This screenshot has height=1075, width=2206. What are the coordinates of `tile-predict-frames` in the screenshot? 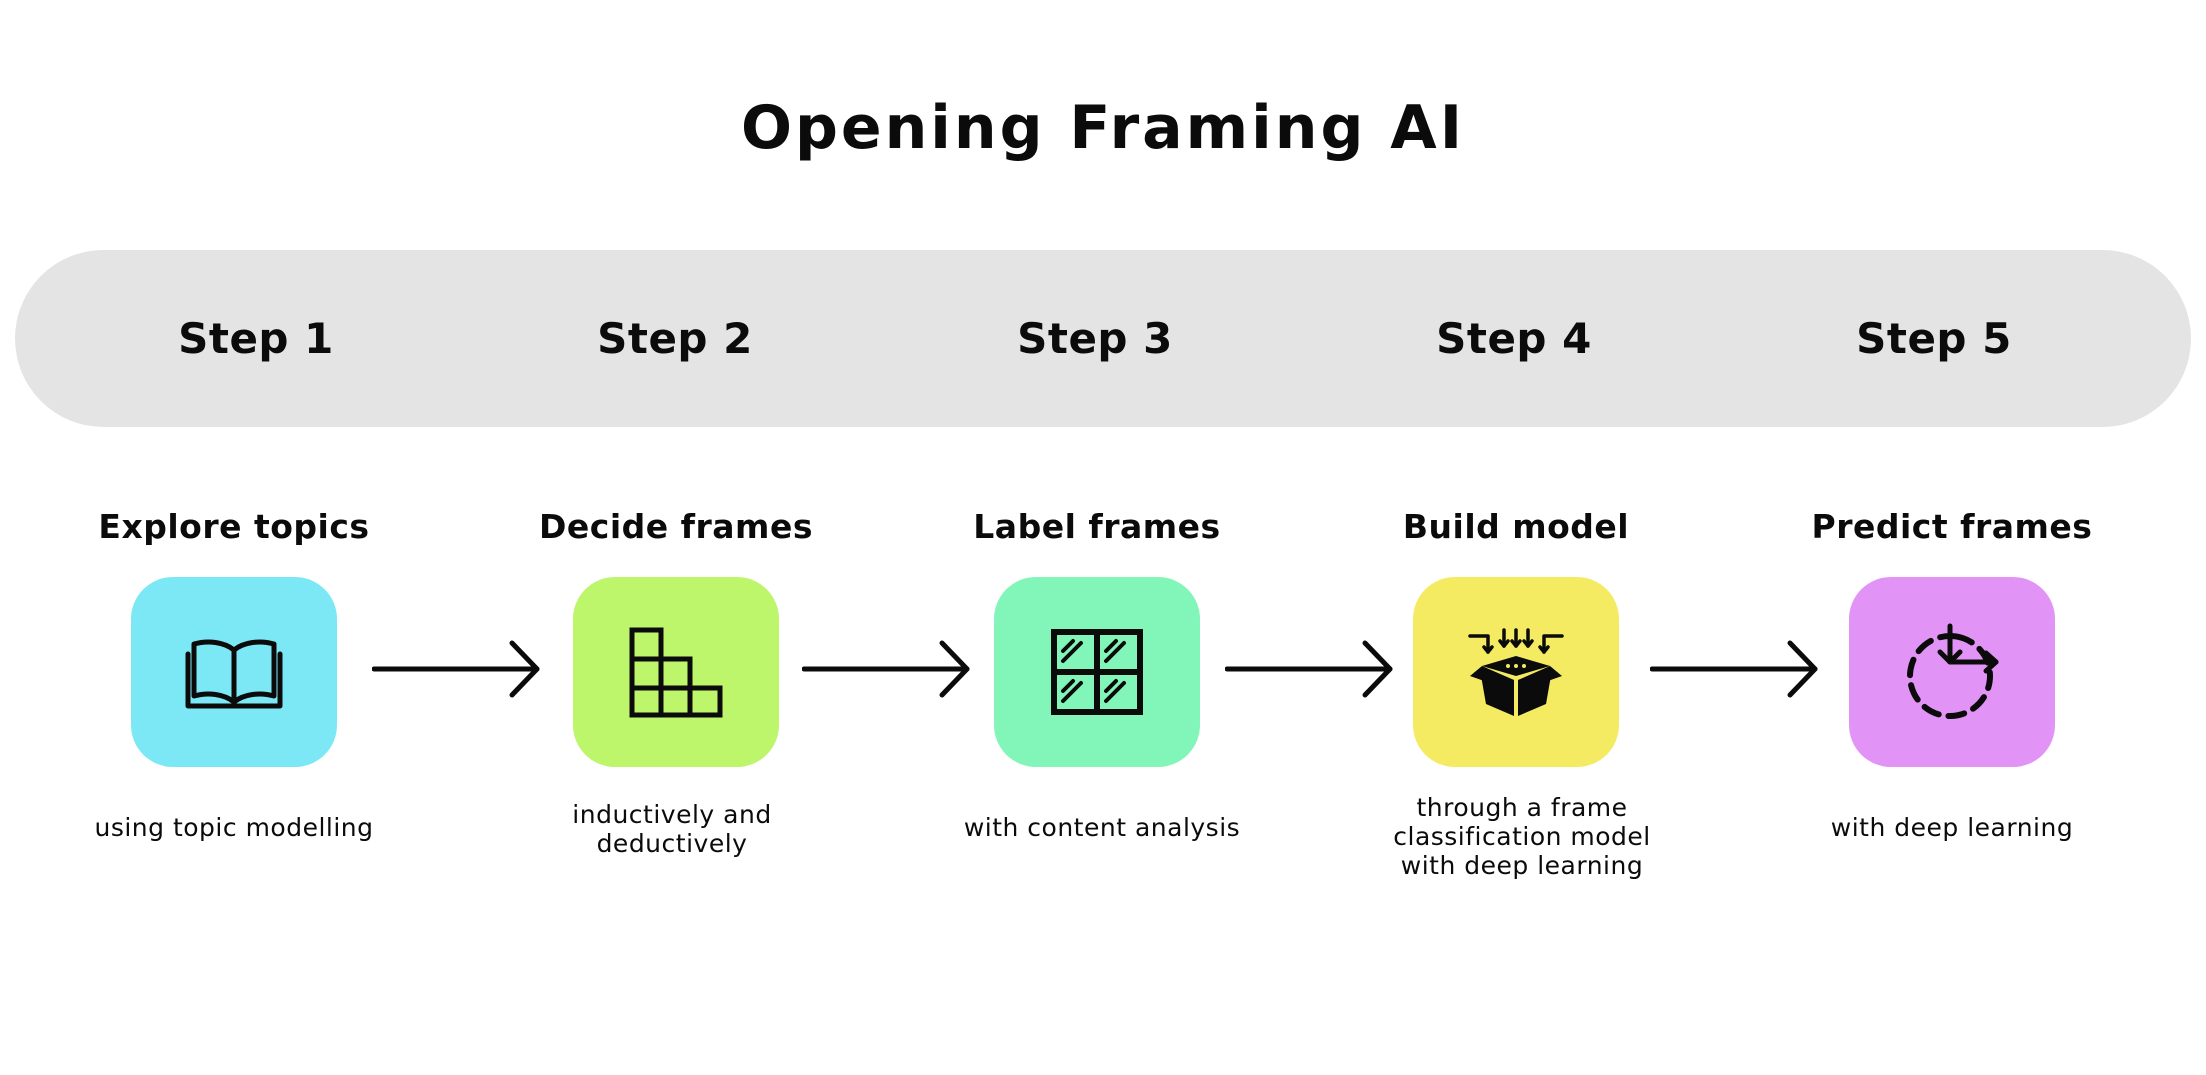 It's located at (1952, 672).